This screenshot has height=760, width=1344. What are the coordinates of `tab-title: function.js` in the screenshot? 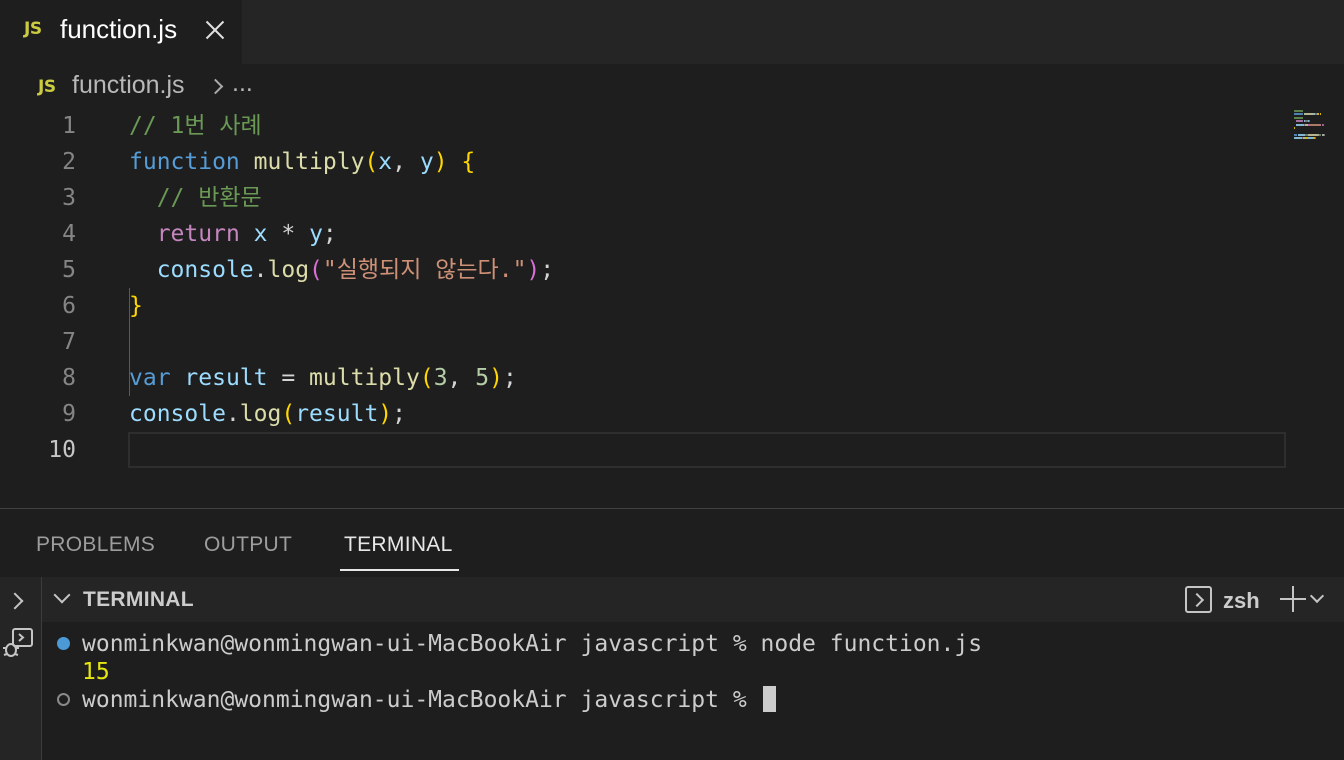 It's located at (119, 29).